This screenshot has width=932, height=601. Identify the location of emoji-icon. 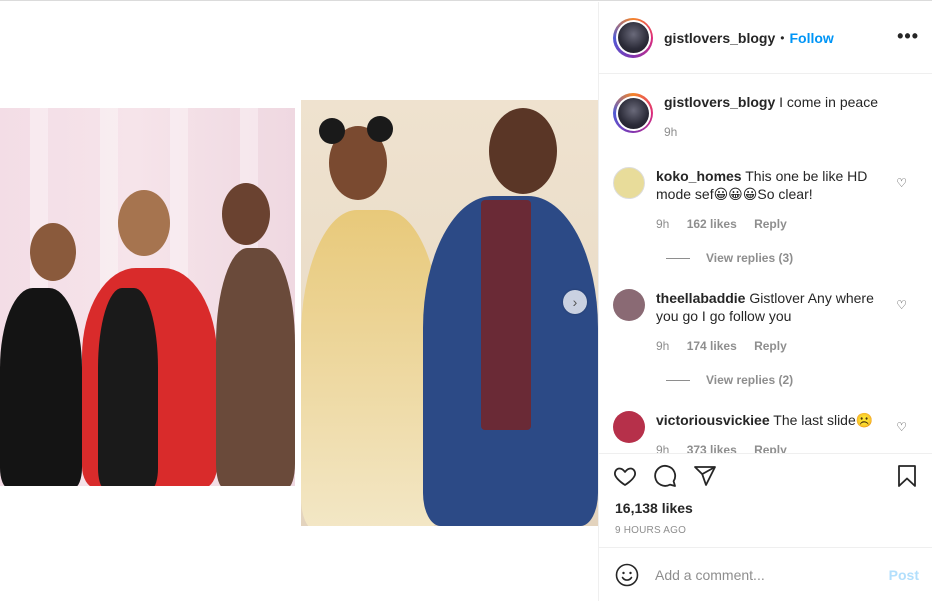
(627, 575).